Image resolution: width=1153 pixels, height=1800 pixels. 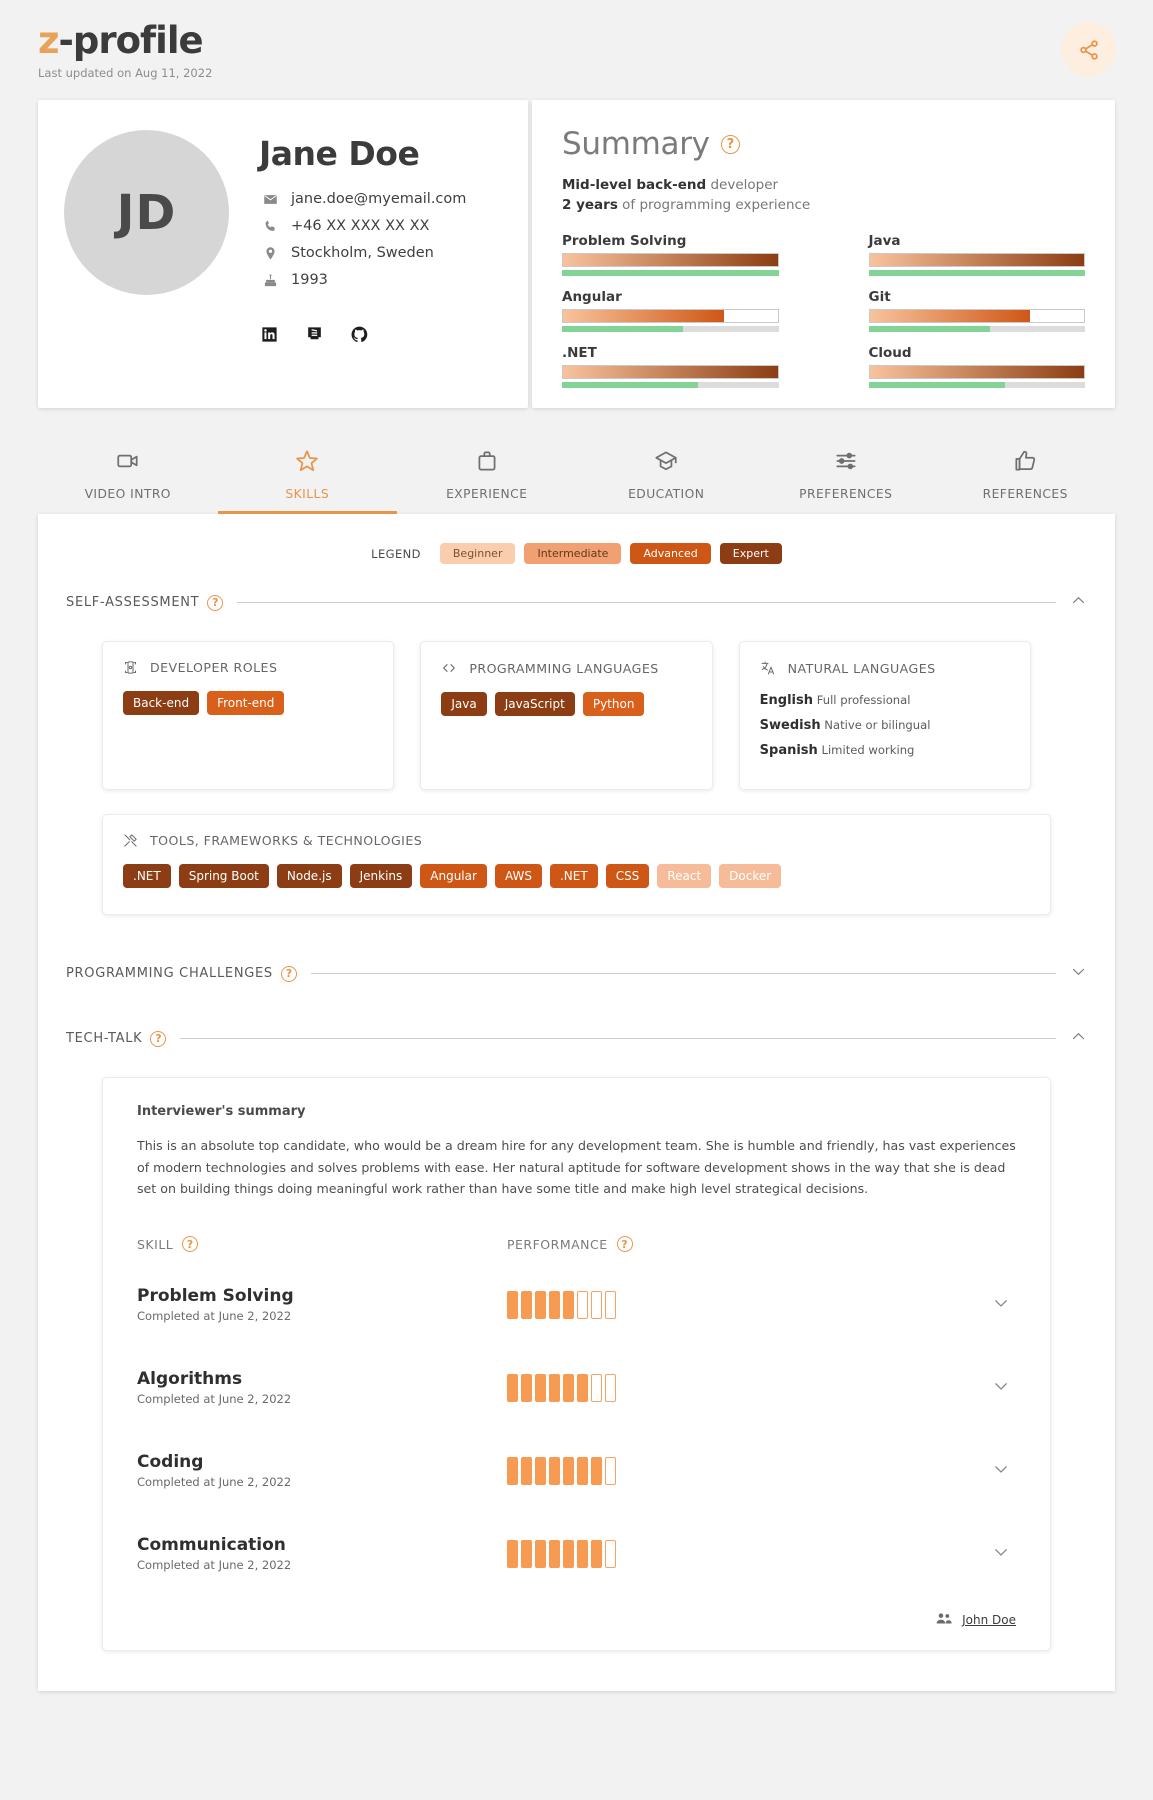 I want to click on natural-language-item: Swedish Native or bilingual, so click(x=885, y=725).